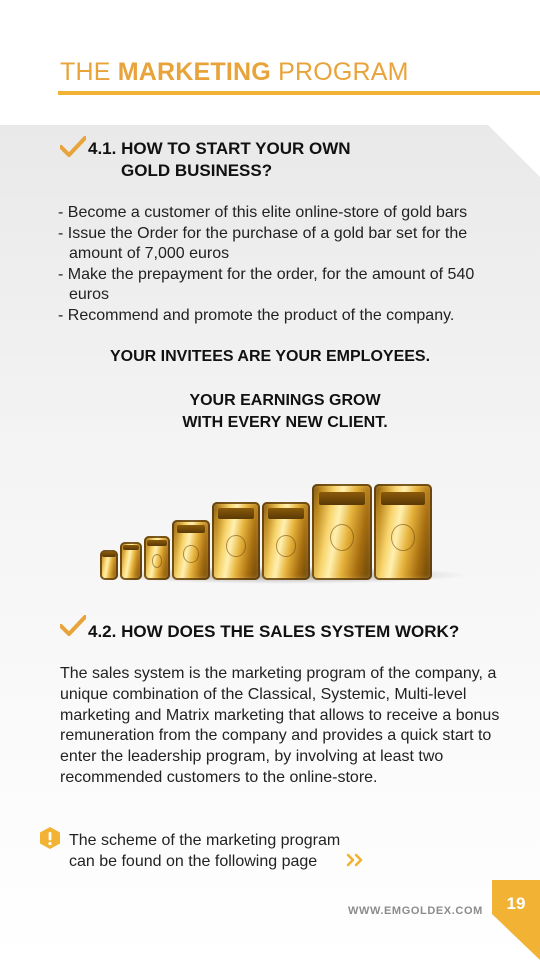 The image size is (540, 960). What do you see at coordinates (274, 631) in the screenshot?
I see `section-heading-4-2: 4.2. HOW DOES THE SALES SYSTEM WORK?` at bounding box center [274, 631].